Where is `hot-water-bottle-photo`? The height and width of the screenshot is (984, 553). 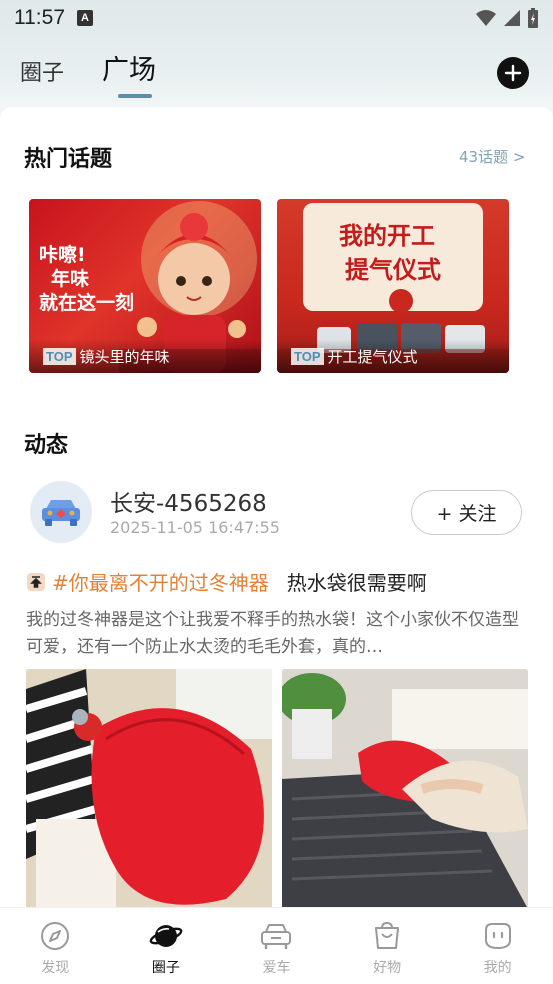 hot-water-bottle-photo is located at coordinates (149, 788).